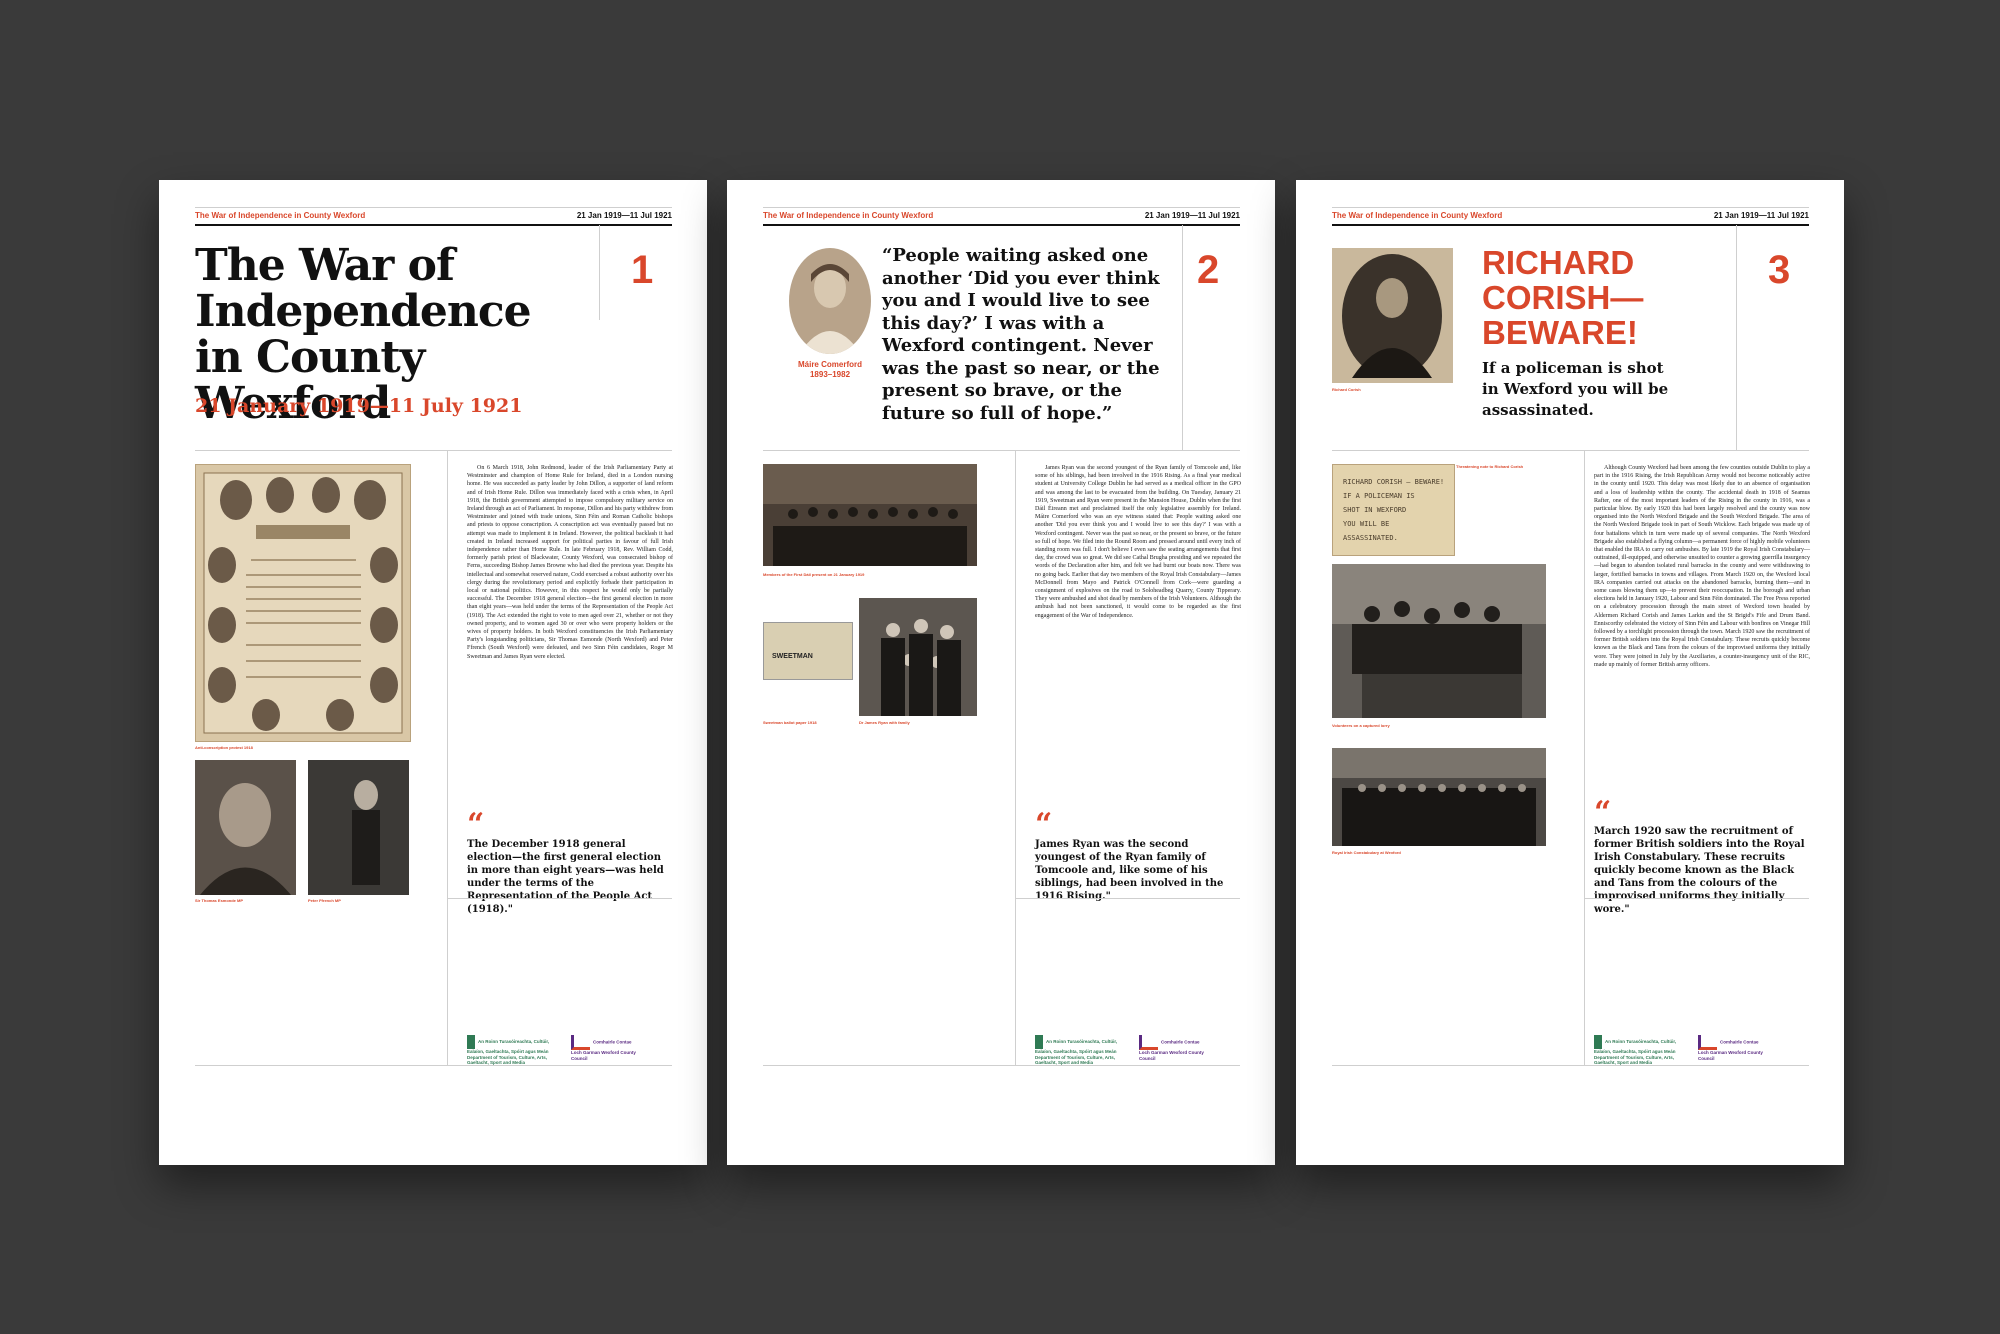  What do you see at coordinates (1563, 297) in the screenshot?
I see `poster-title: RICHARD CORISH—BEWARE!` at bounding box center [1563, 297].